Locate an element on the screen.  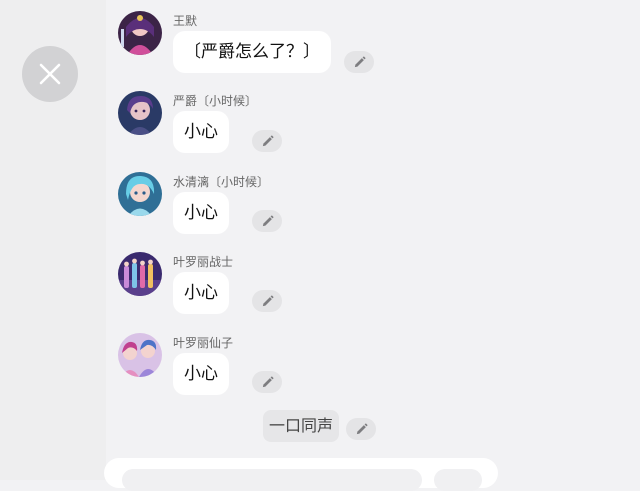
sender-name: 严爵〔小时候〕 is located at coordinates (215, 101).